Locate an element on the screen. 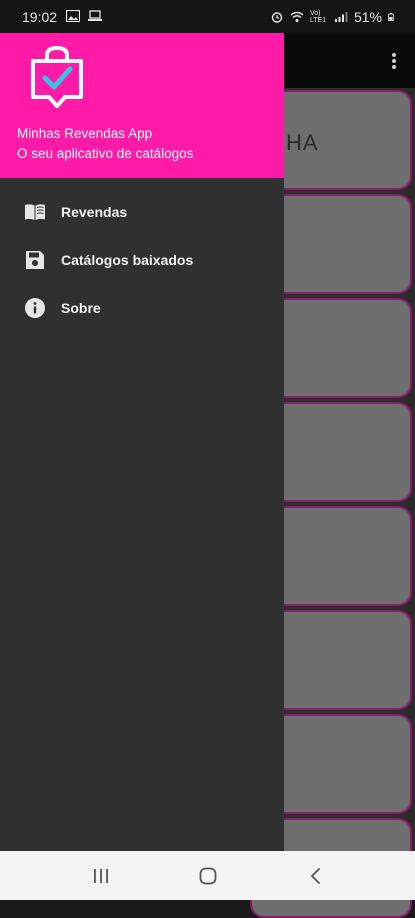 Image resolution: width=415 pixels, height=918 pixels. menu-item-label: Sobre is located at coordinates (81, 308).